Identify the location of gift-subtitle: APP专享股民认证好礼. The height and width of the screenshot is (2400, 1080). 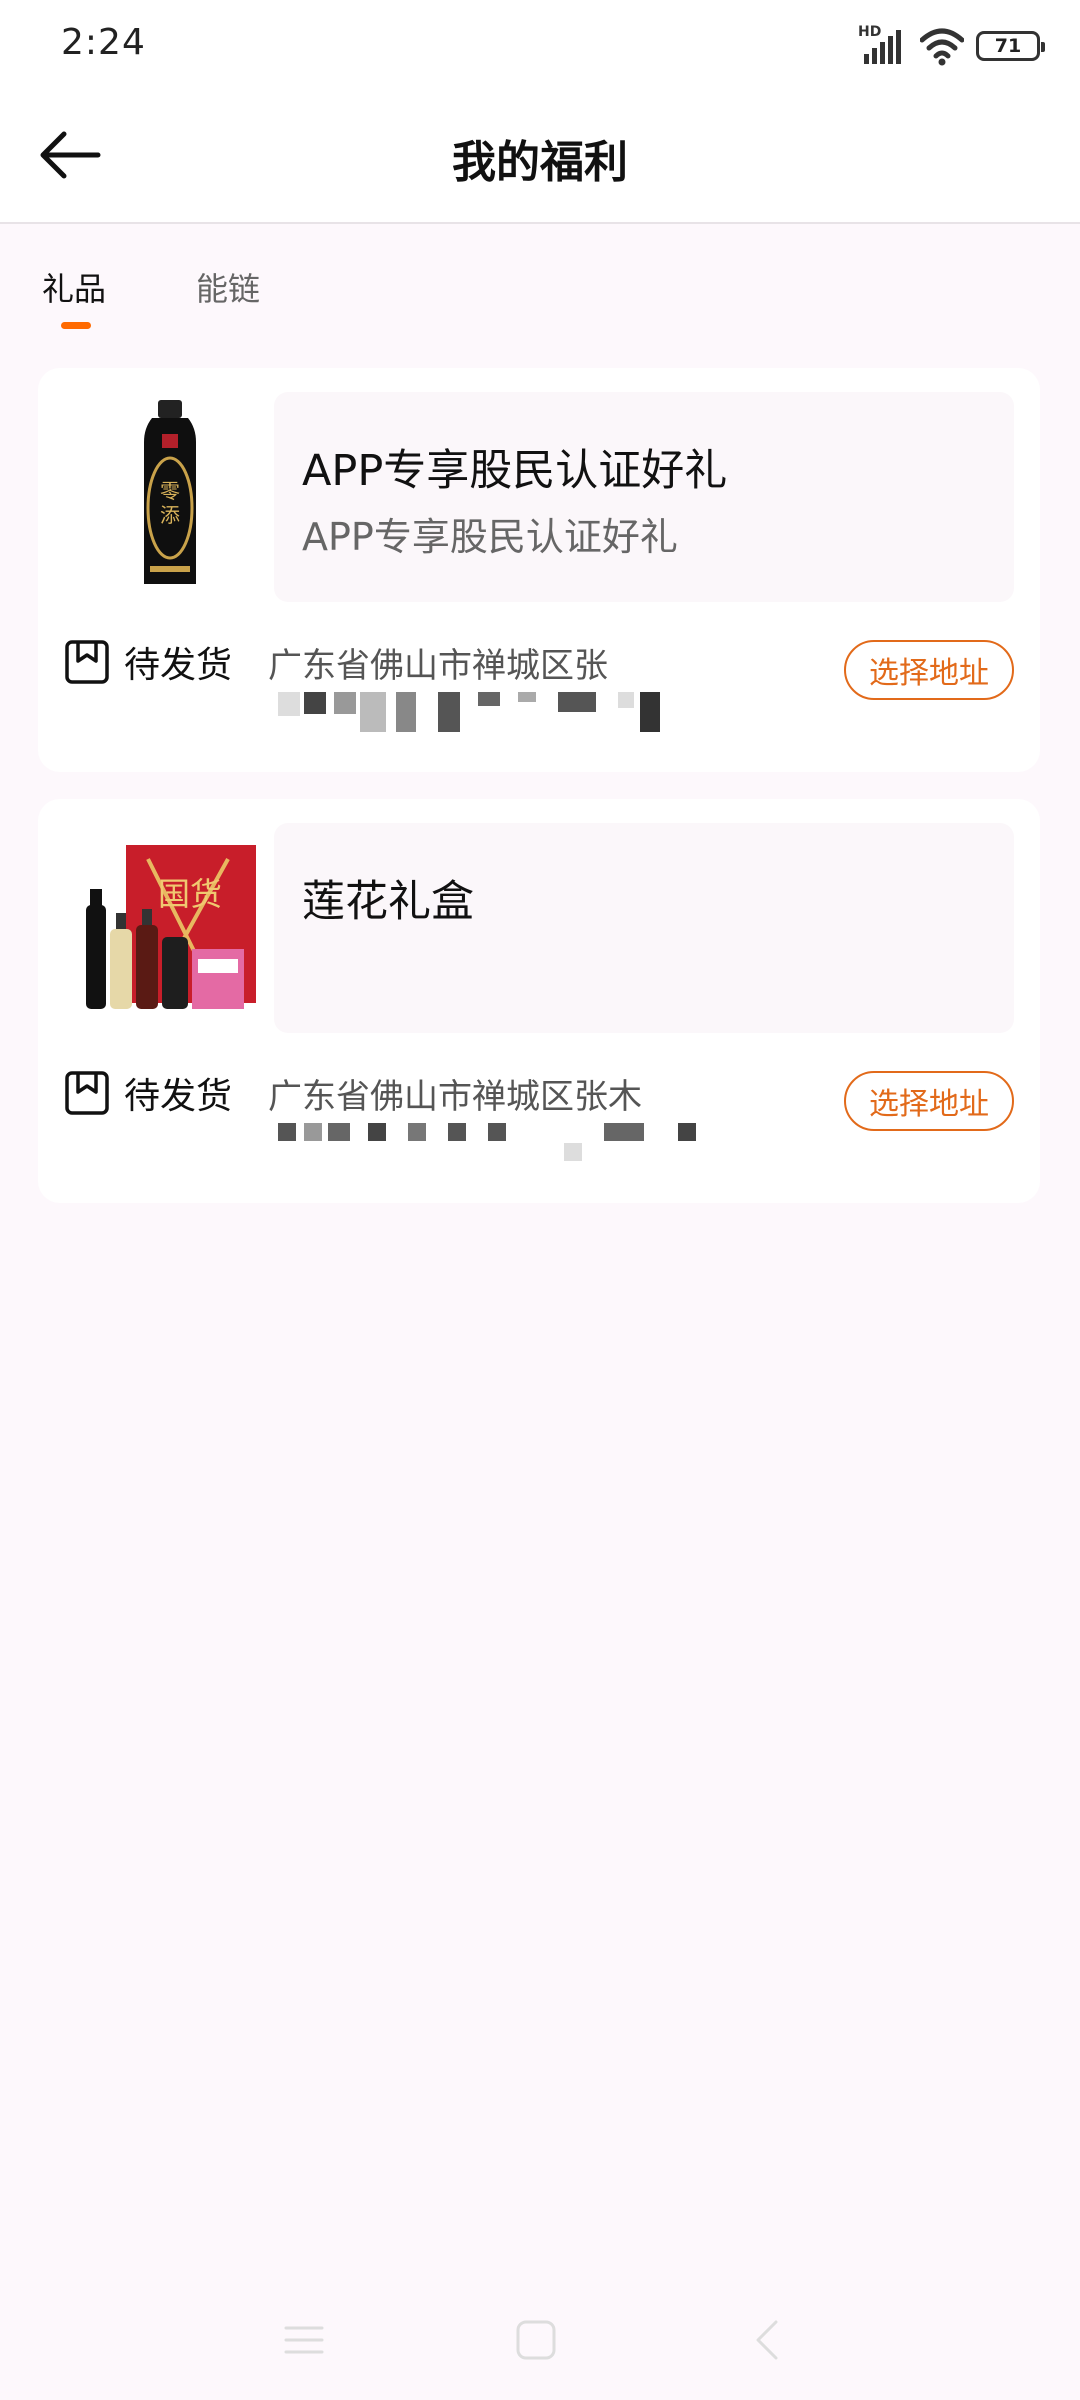
(490, 537).